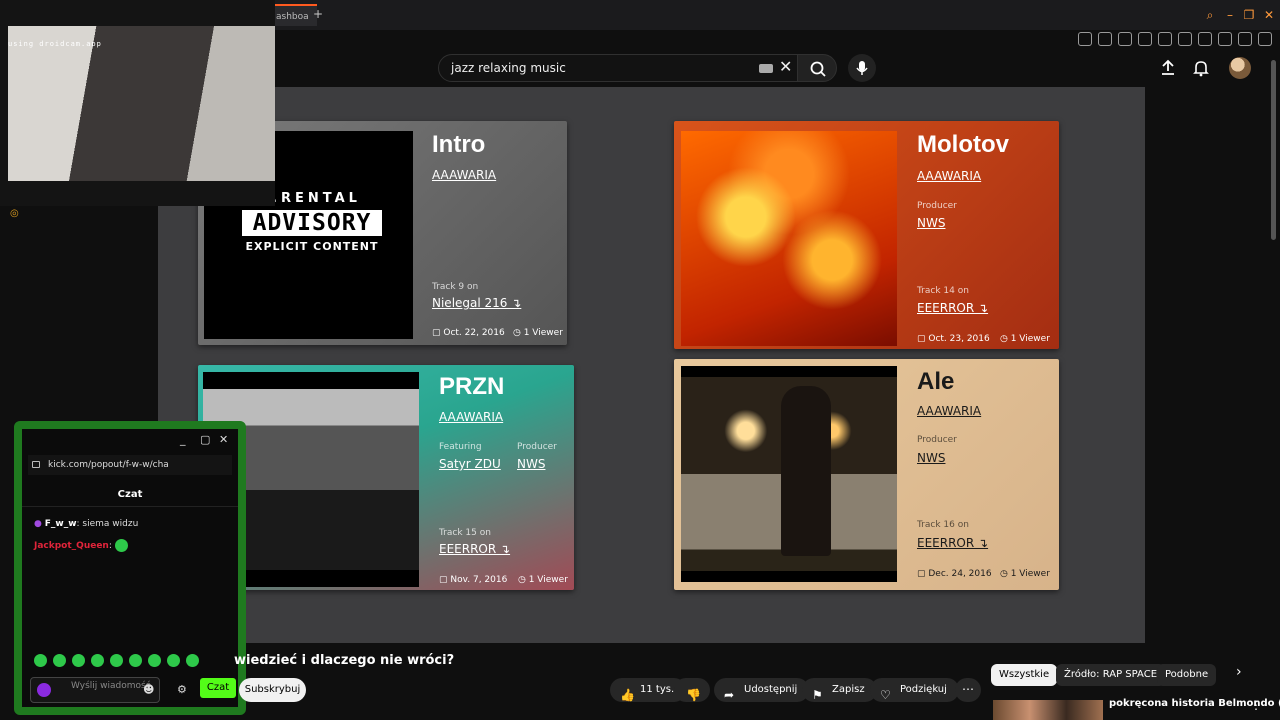  What do you see at coordinates (36, 464) in the screenshot?
I see `lock-icon` at bounding box center [36, 464].